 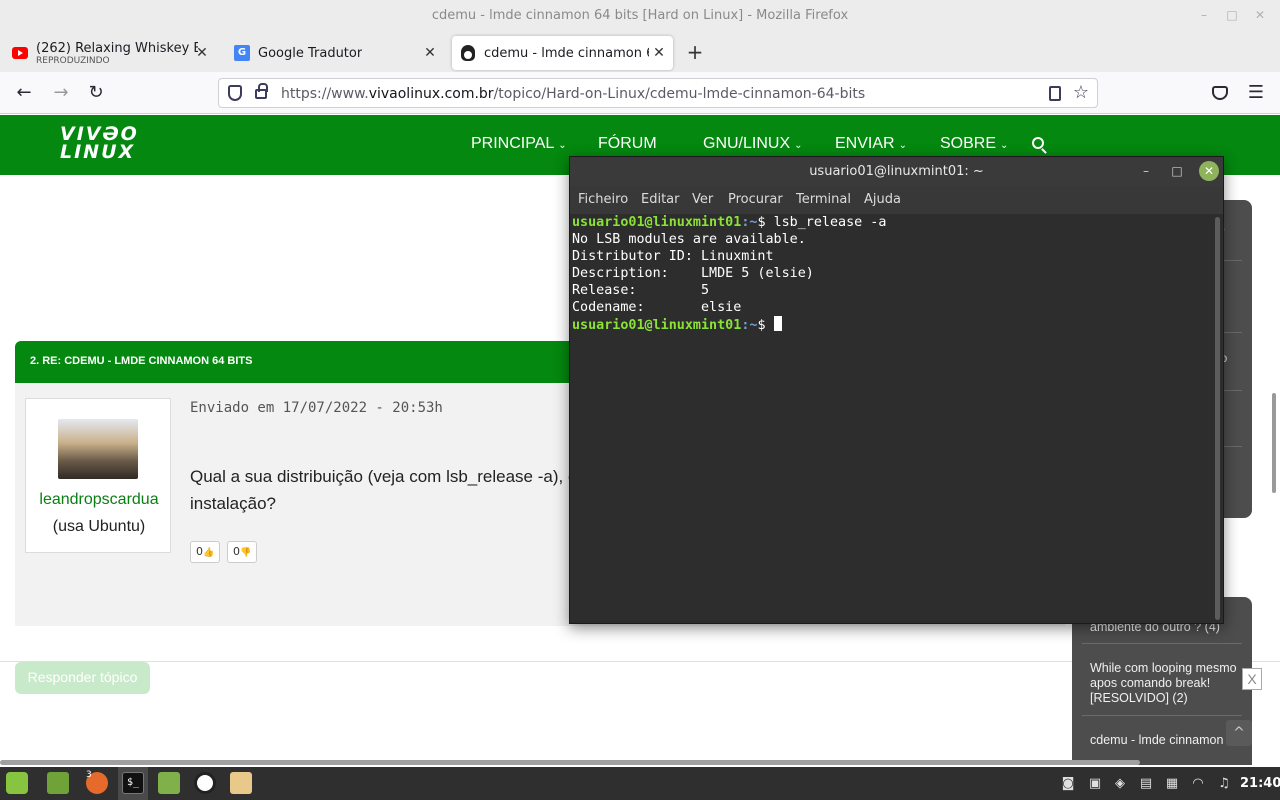 What do you see at coordinates (96, 93) in the screenshot?
I see `reload-button: ↻` at bounding box center [96, 93].